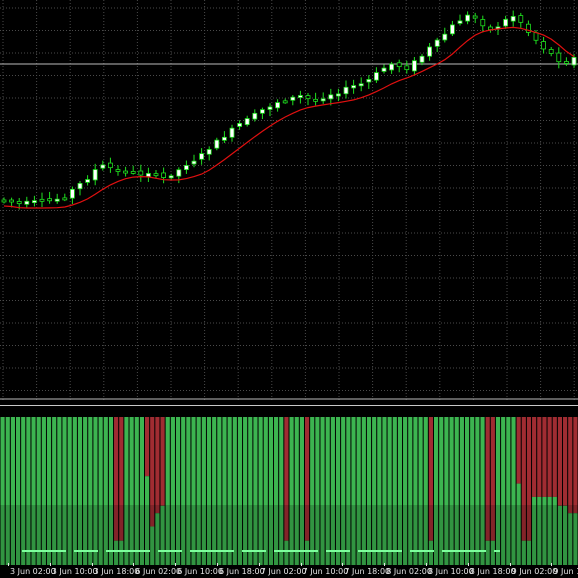 The width and height of the screenshot is (578, 578). I want to click on time-axis-label: 8 Jun 02:00, so click(409, 571).